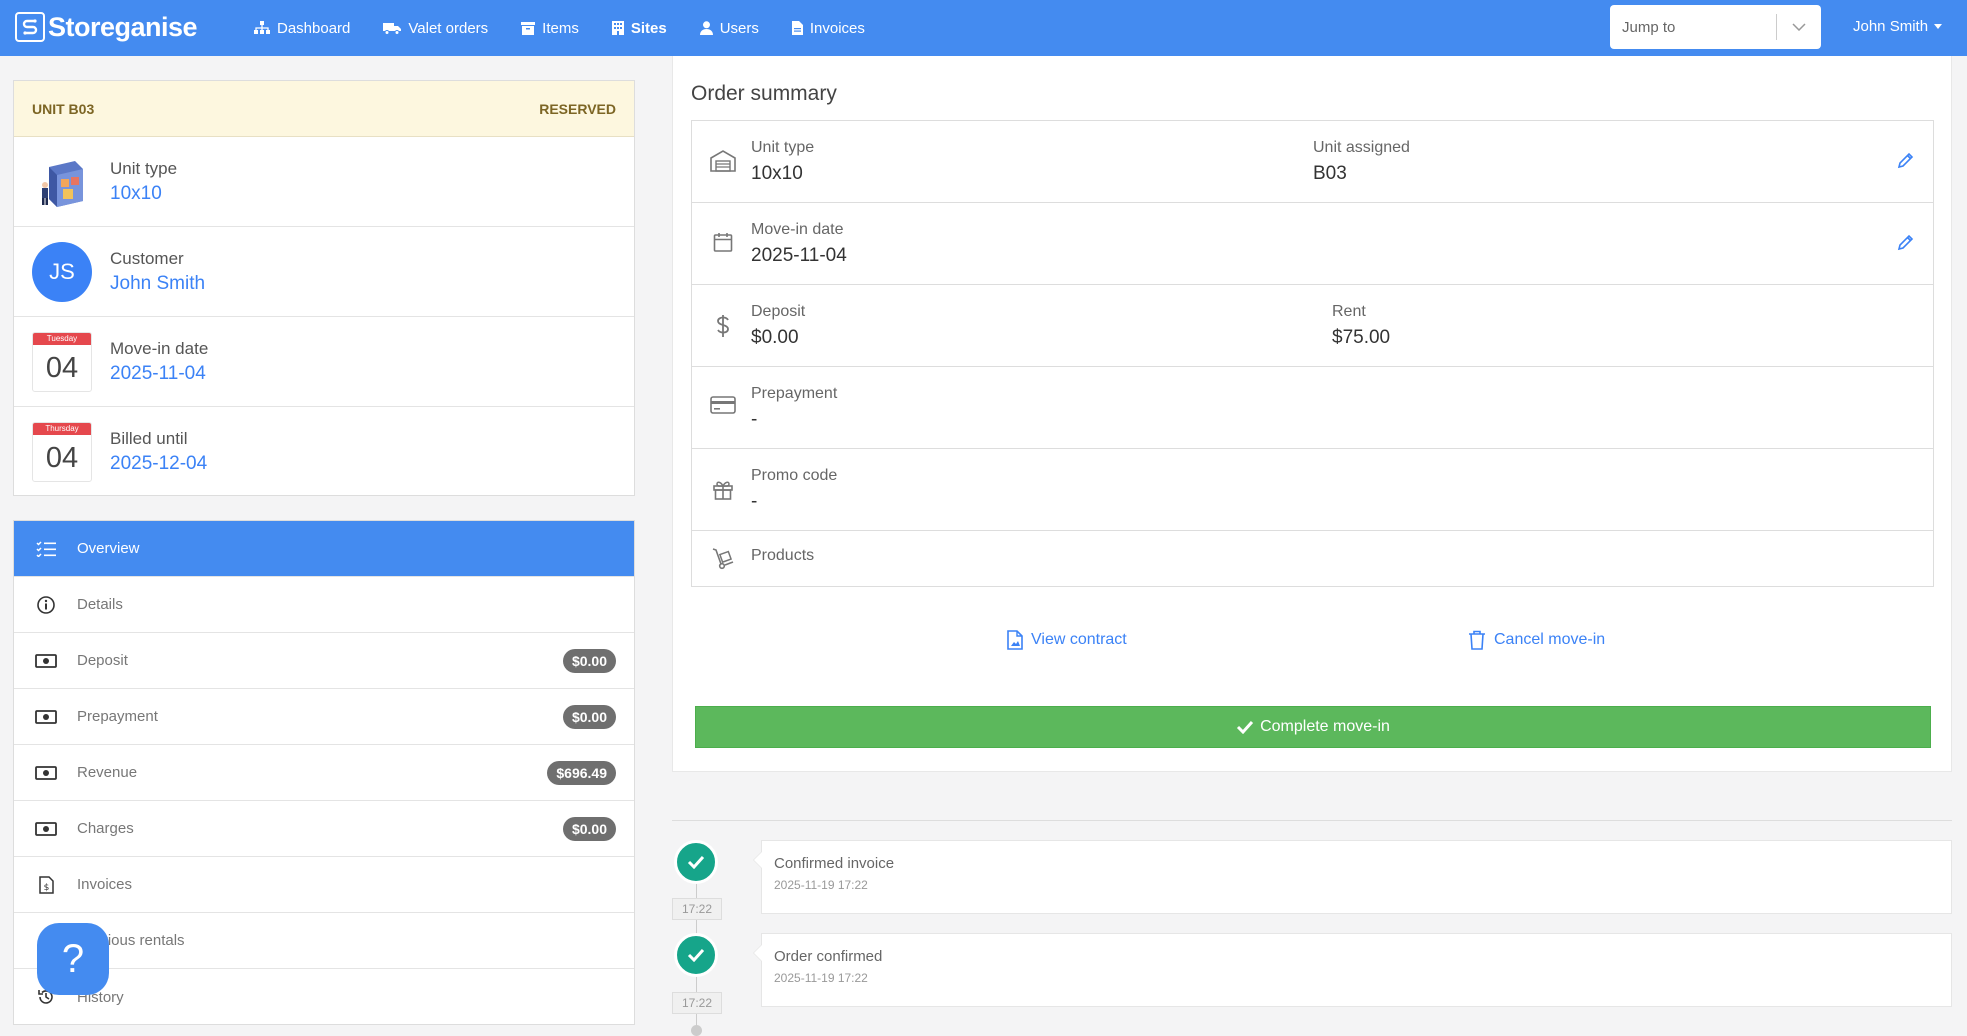 Image resolution: width=1967 pixels, height=1036 pixels. What do you see at coordinates (723, 489) in the screenshot?
I see `gift-icon` at bounding box center [723, 489].